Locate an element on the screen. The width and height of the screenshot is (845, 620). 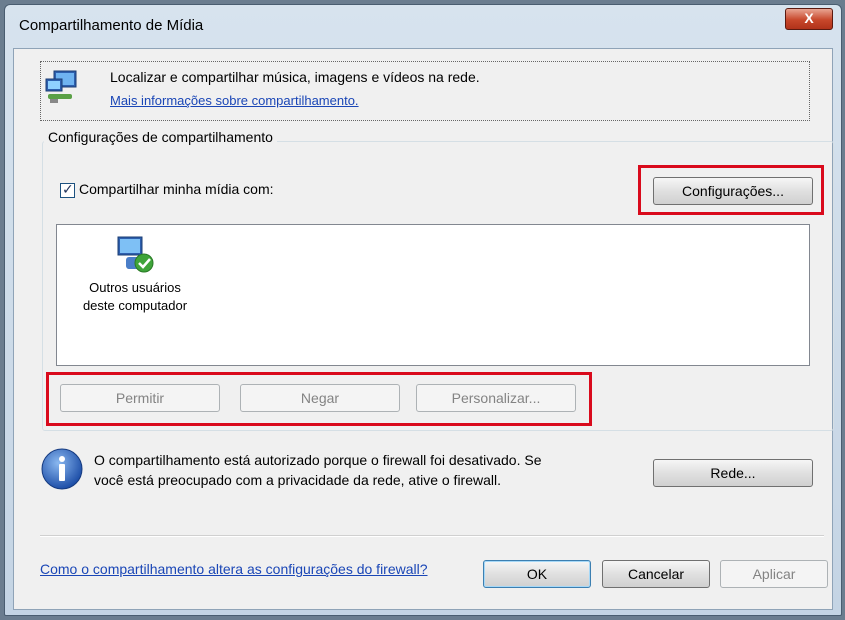
device-label-line1: Outros usuários is located at coordinates (135, 287).